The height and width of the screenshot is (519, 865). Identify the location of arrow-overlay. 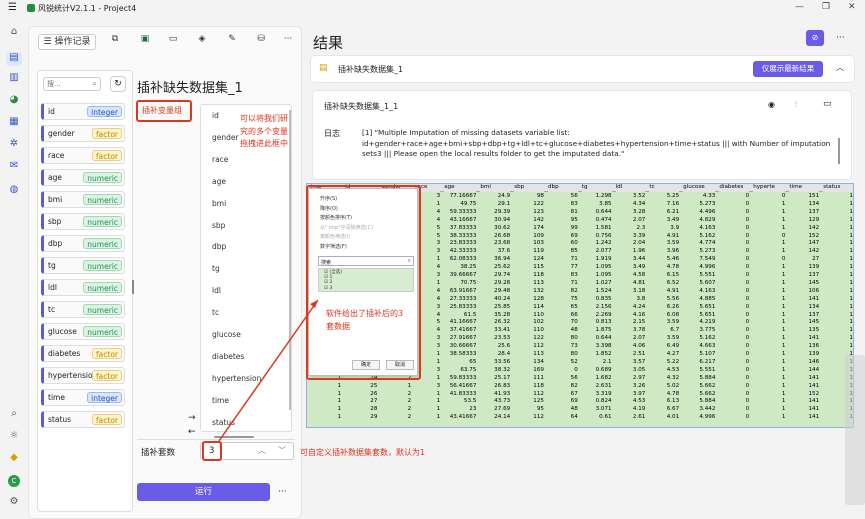
(268, 370).